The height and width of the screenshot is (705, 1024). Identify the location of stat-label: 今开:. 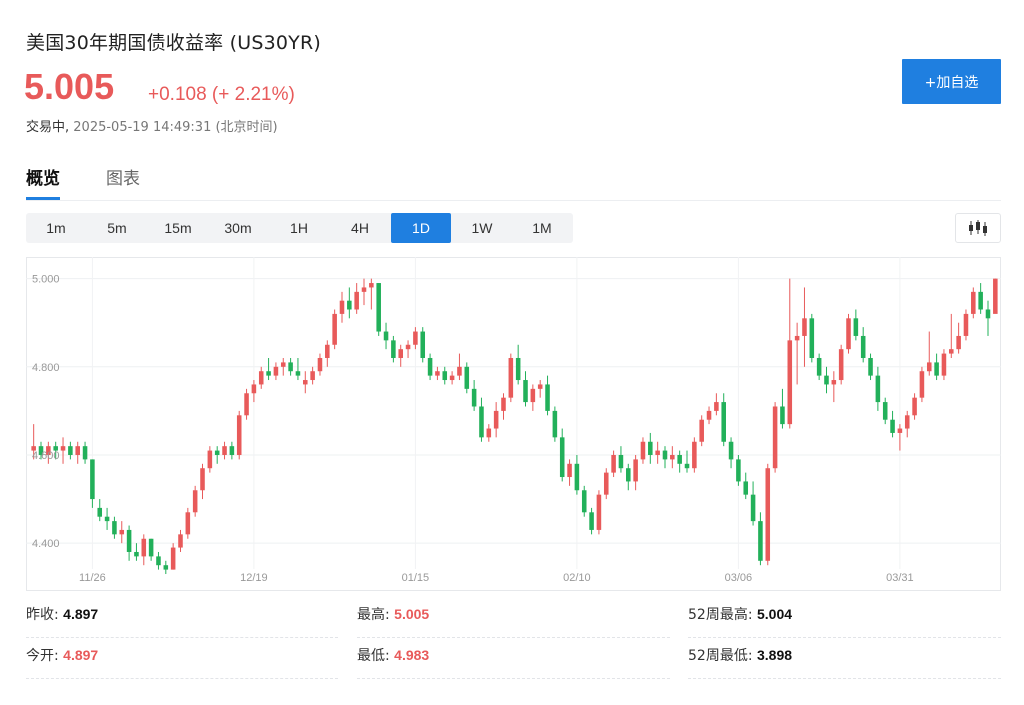
(42, 656).